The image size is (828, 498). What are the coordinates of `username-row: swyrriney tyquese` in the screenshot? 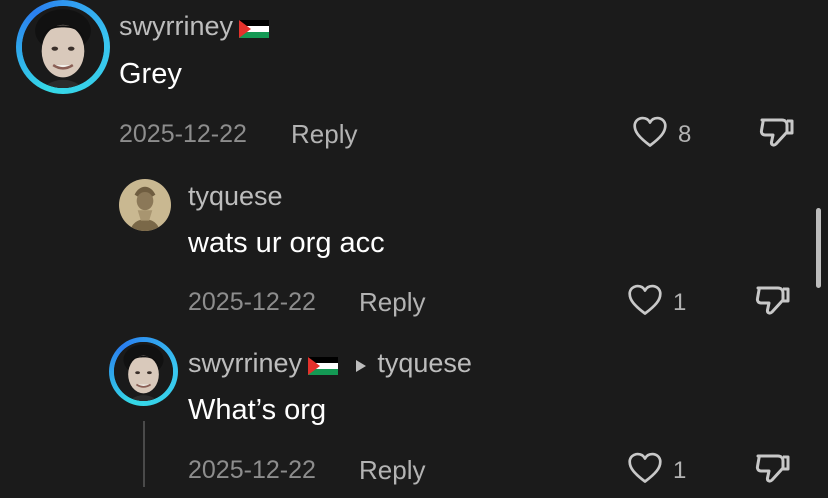 It's located at (330, 364).